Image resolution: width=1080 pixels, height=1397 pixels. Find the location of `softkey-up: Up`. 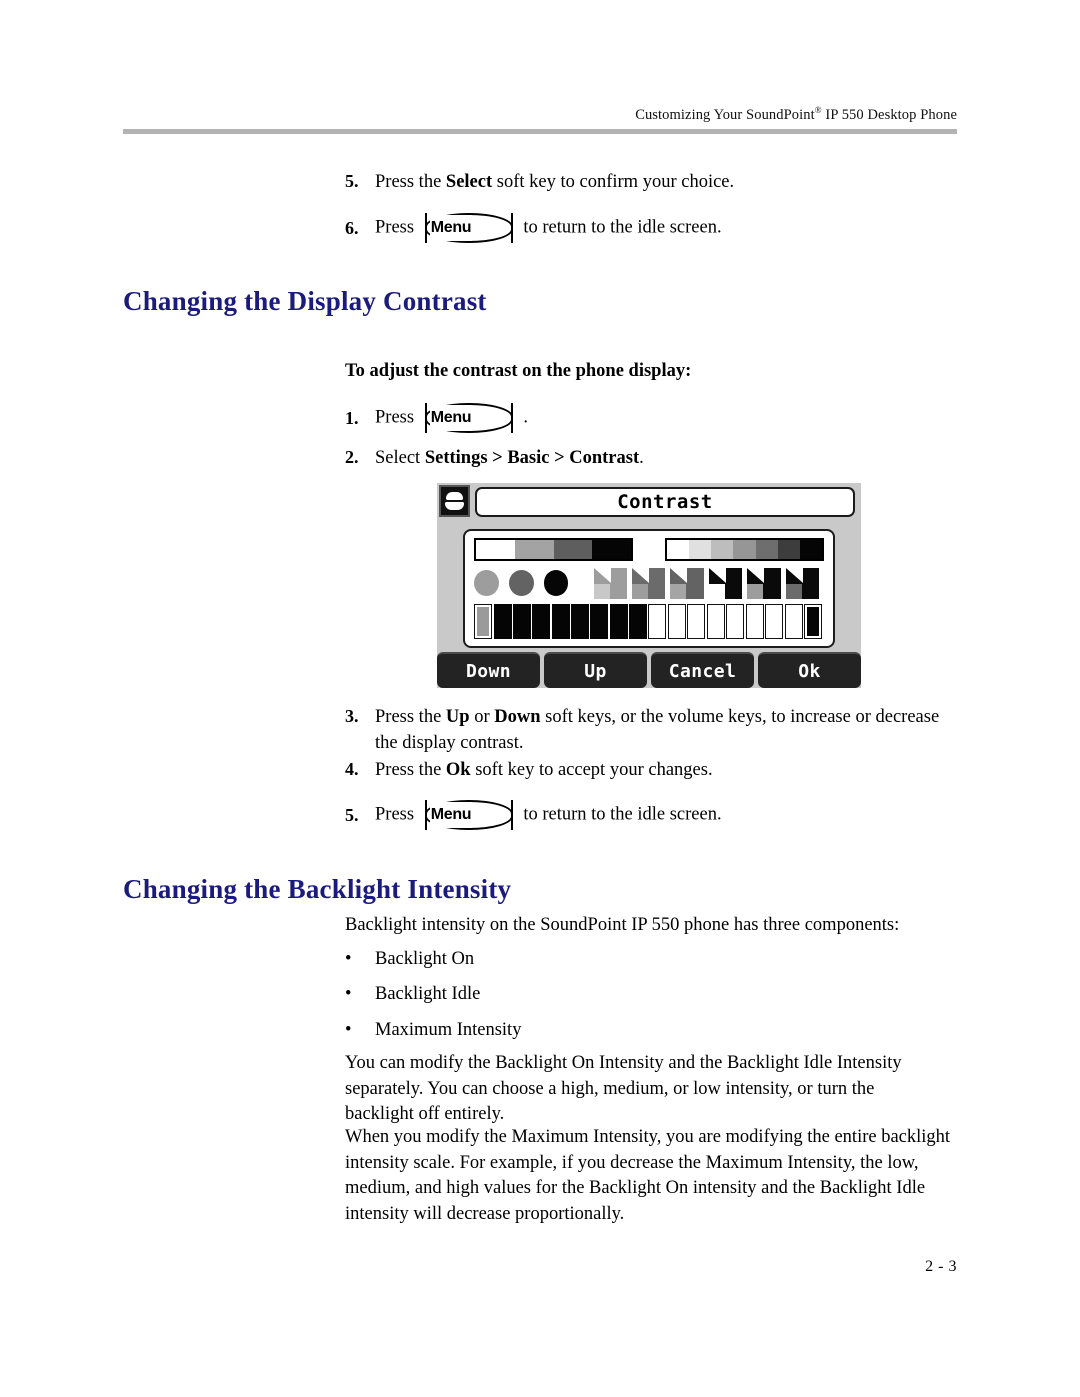

softkey-up: Up is located at coordinates (595, 670).